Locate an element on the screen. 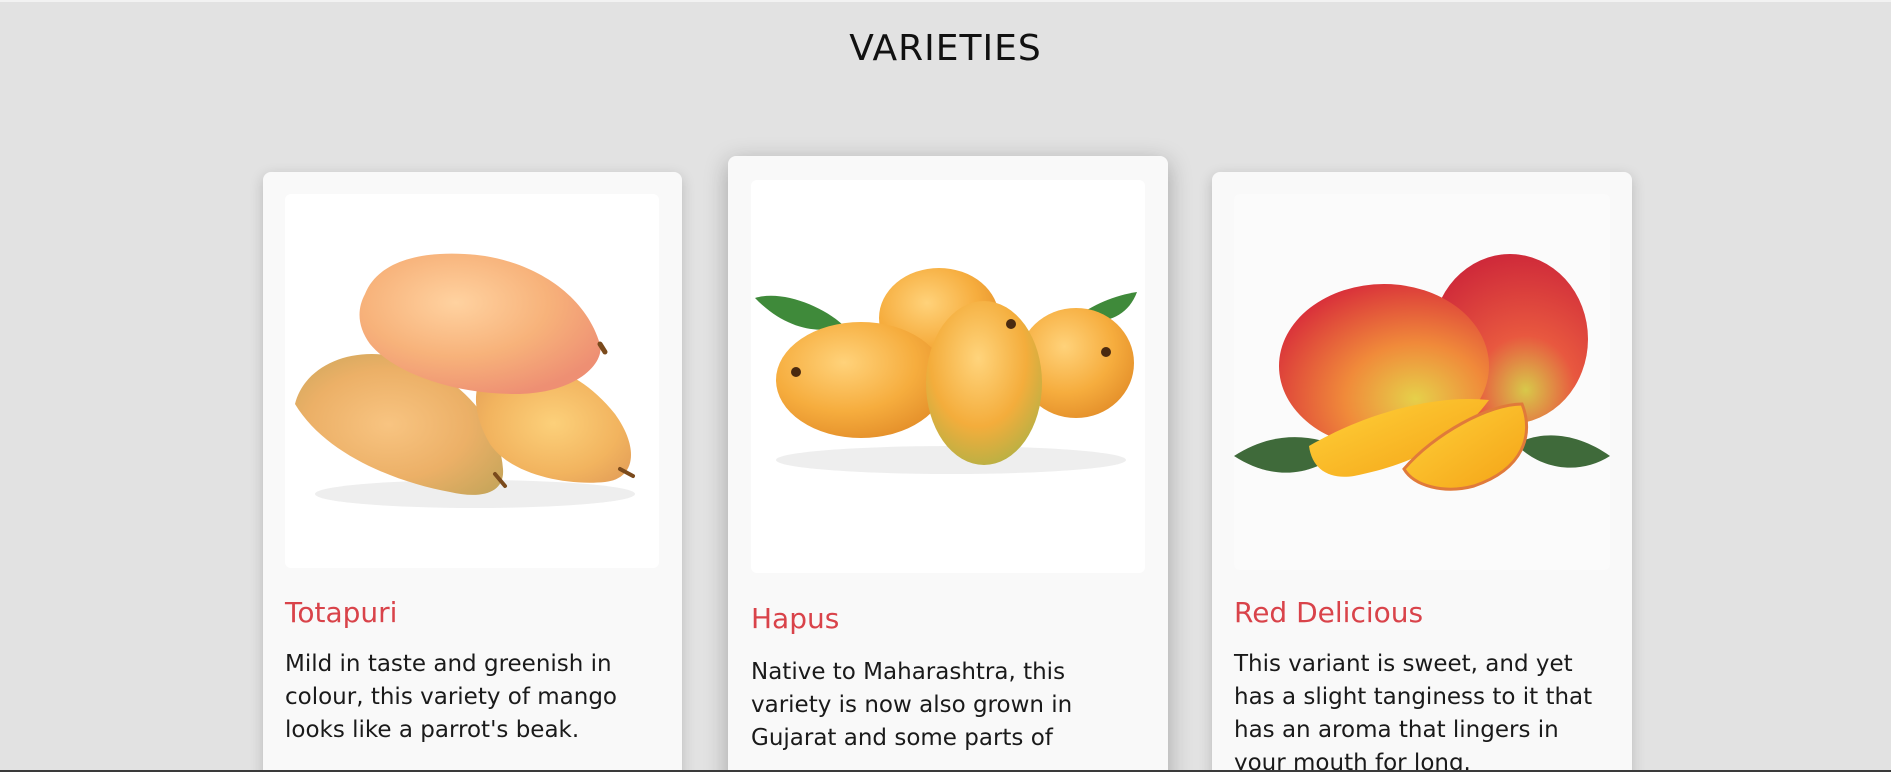 This screenshot has height=772, width=1891. variety-name: Totapuri is located at coordinates (341, 612).